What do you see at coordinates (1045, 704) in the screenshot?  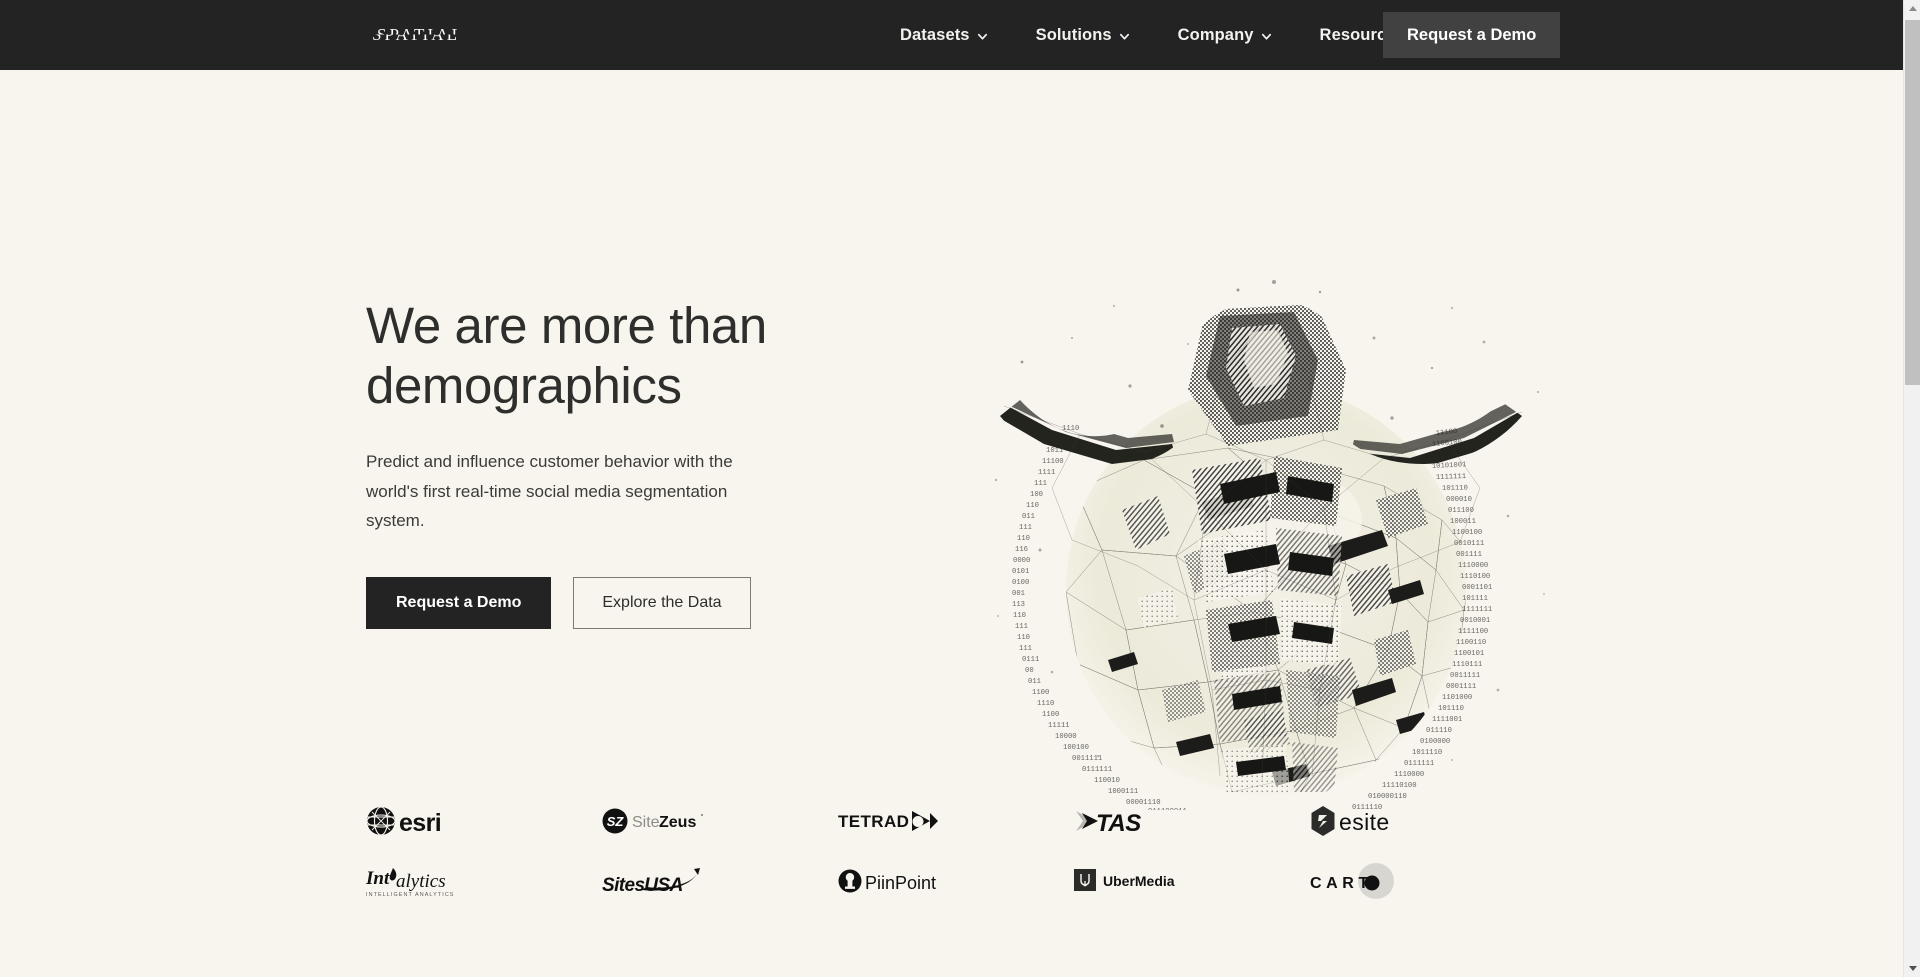 I see `svg-text: 1110` at bounding box center [1045, 704].